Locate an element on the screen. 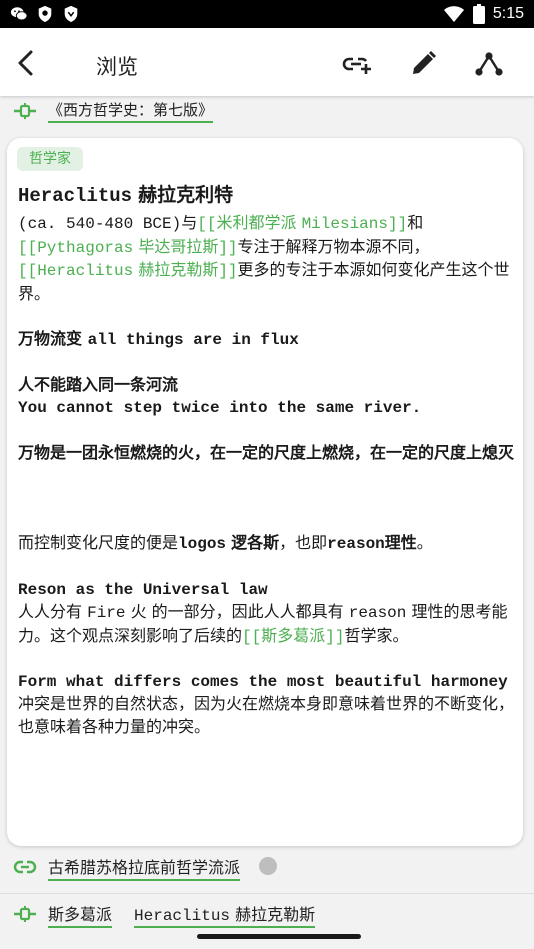 This screenshot has width=534, height=949. top-link-row: 《西方哲学史：第七版》 is located at coordinates (113, 111).